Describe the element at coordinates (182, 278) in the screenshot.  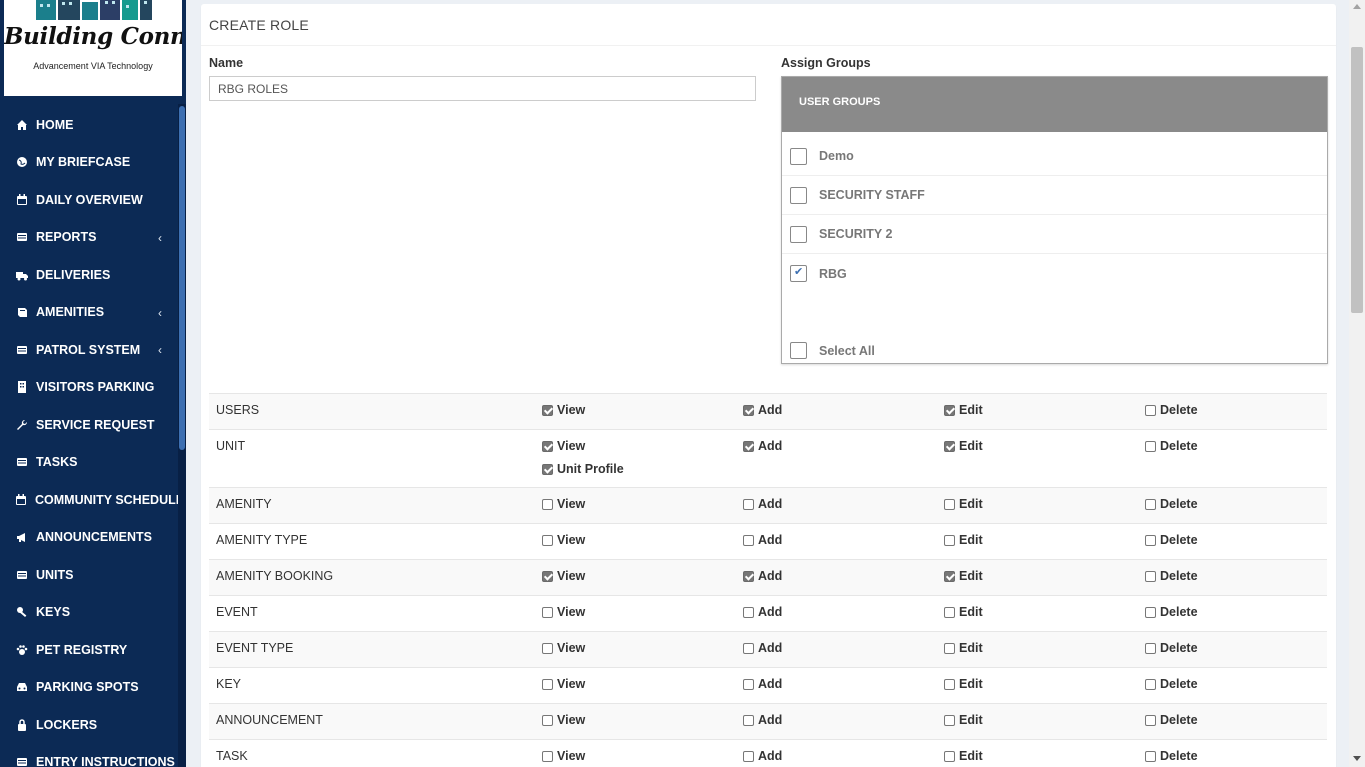
I see `sidebar-scrollbar-thumb` at that location.